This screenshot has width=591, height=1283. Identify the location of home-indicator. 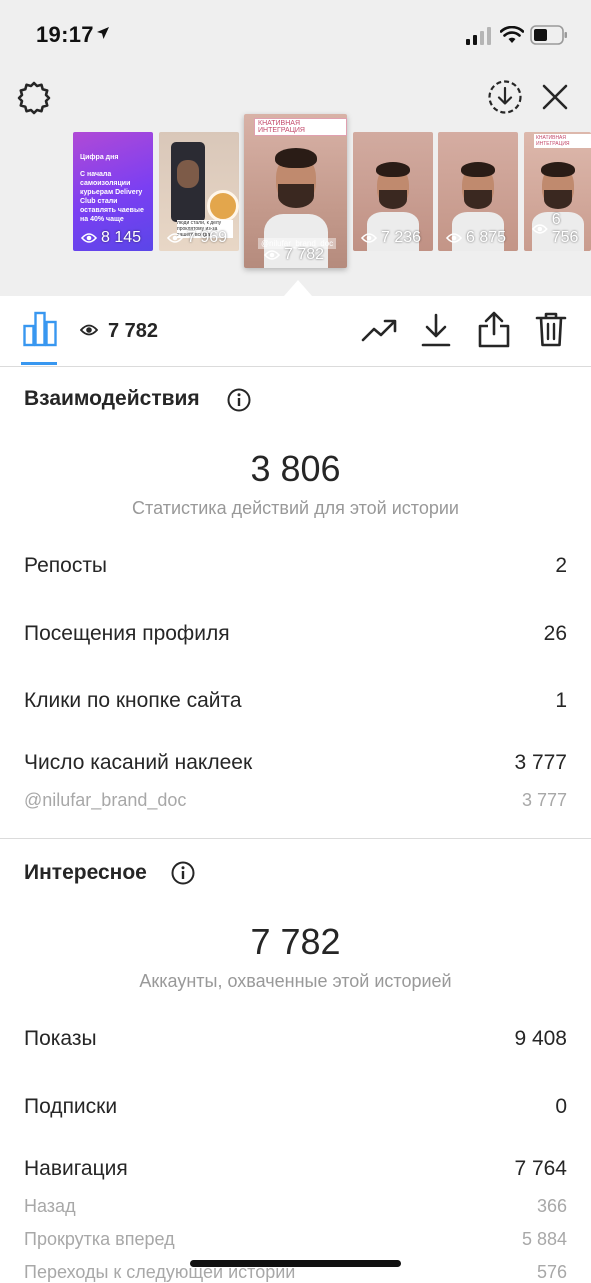
(295, 1263).